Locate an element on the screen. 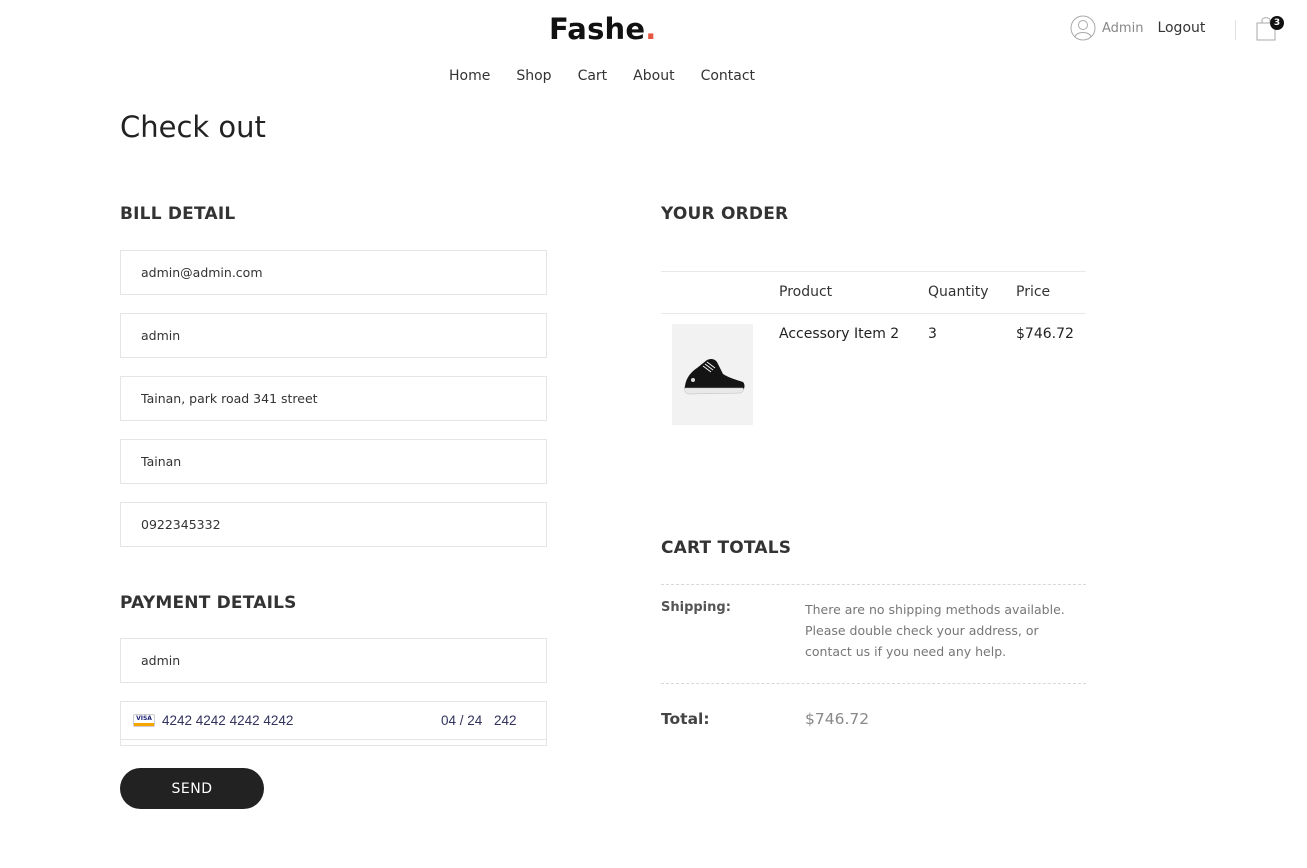  page-title: Check out is located at coordinates (193, 127).